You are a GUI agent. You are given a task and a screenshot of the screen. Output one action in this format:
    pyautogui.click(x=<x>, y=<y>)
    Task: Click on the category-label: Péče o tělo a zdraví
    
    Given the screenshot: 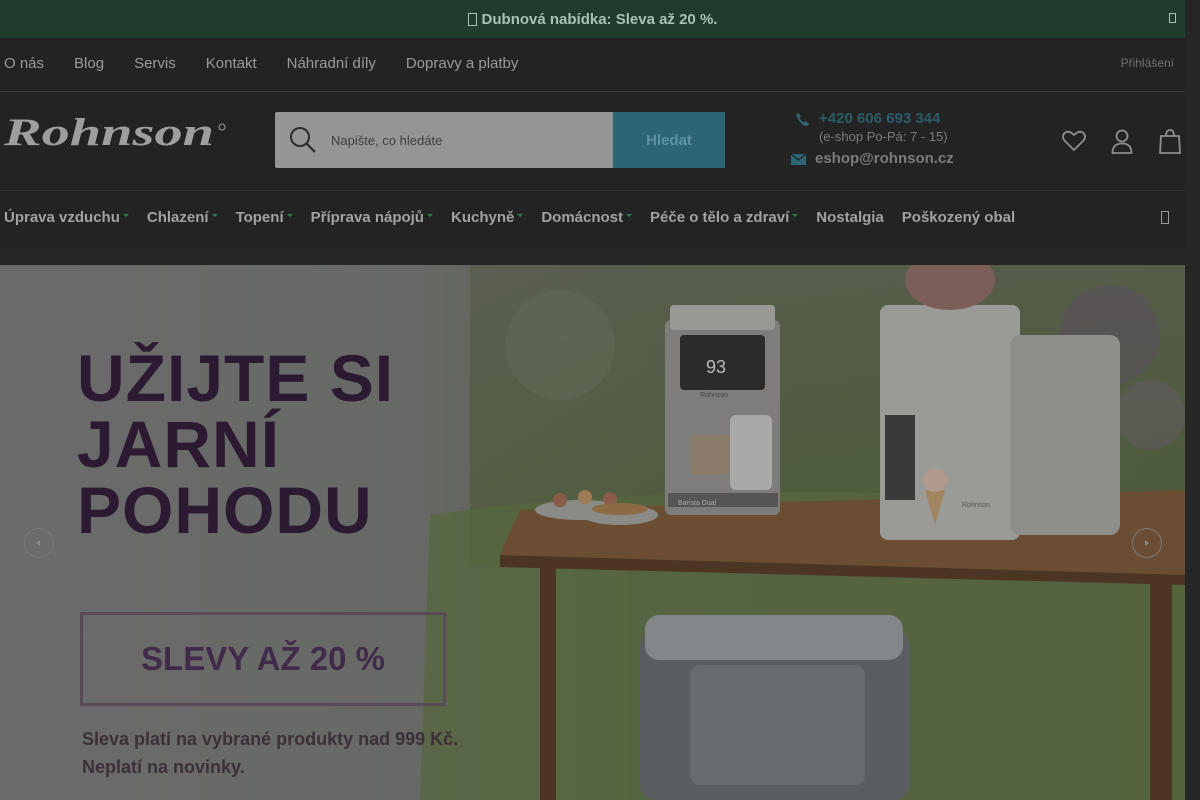 What is the action you would take?
    pyautogui.click(x=720, y=217)
    